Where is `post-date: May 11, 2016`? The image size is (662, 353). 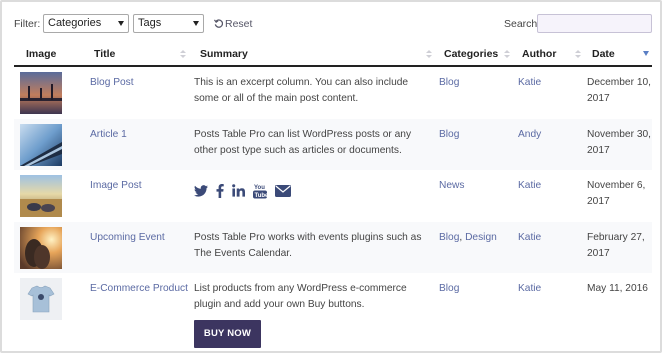
post-date: May 11, 2016 is located at coordinates (617, 289).